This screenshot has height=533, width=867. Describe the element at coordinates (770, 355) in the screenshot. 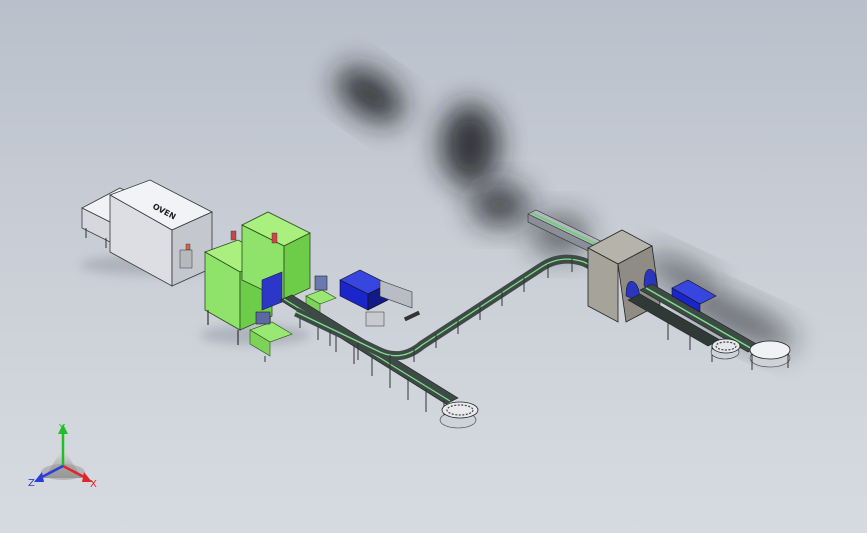

I see `turntable-right-large` at that location.